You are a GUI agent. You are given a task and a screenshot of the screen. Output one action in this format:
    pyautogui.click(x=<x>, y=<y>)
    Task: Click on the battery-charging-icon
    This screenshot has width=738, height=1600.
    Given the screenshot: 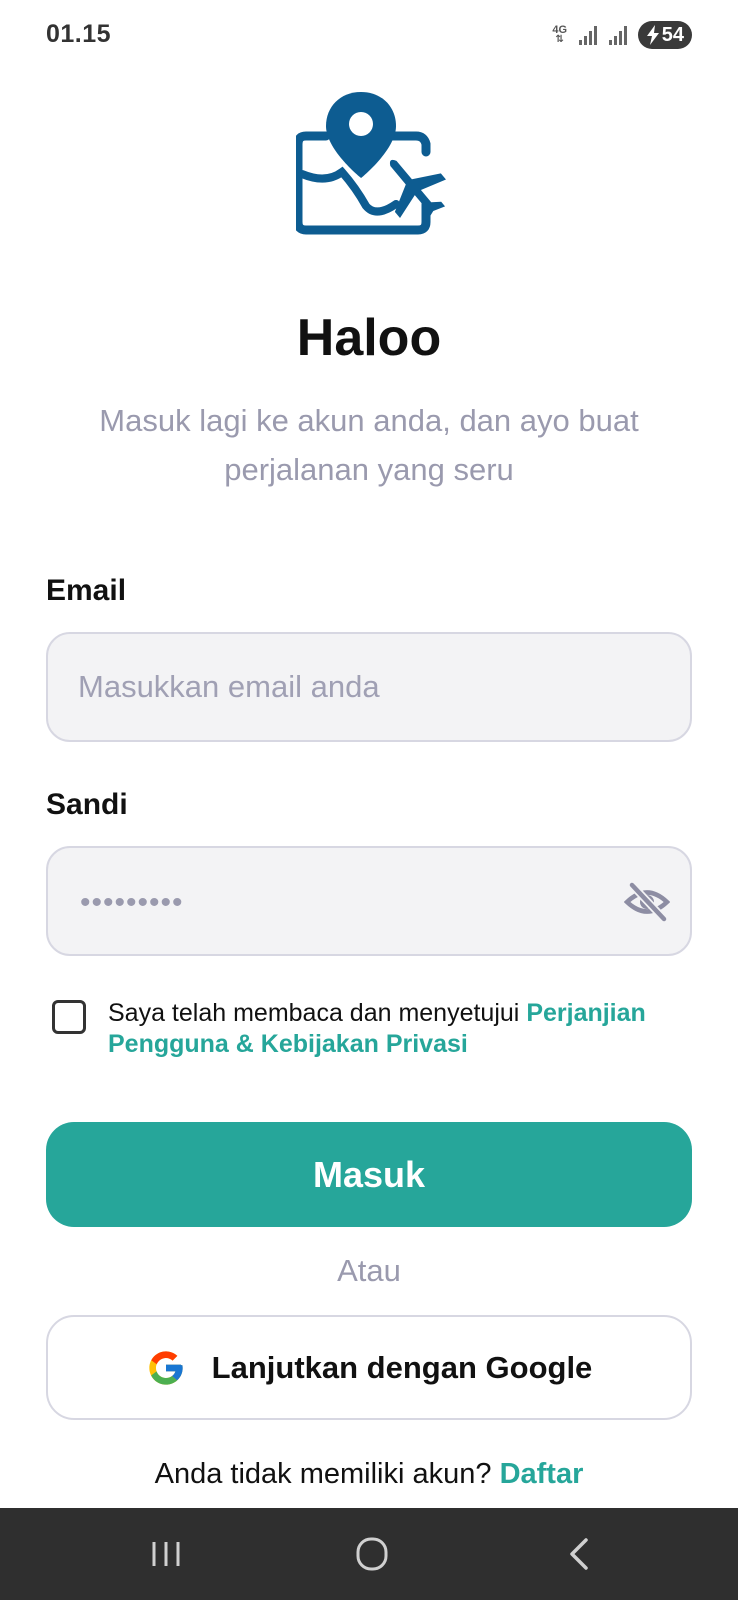 What is the action you would take?
    pyautogui.click(x=652, y=35)
    